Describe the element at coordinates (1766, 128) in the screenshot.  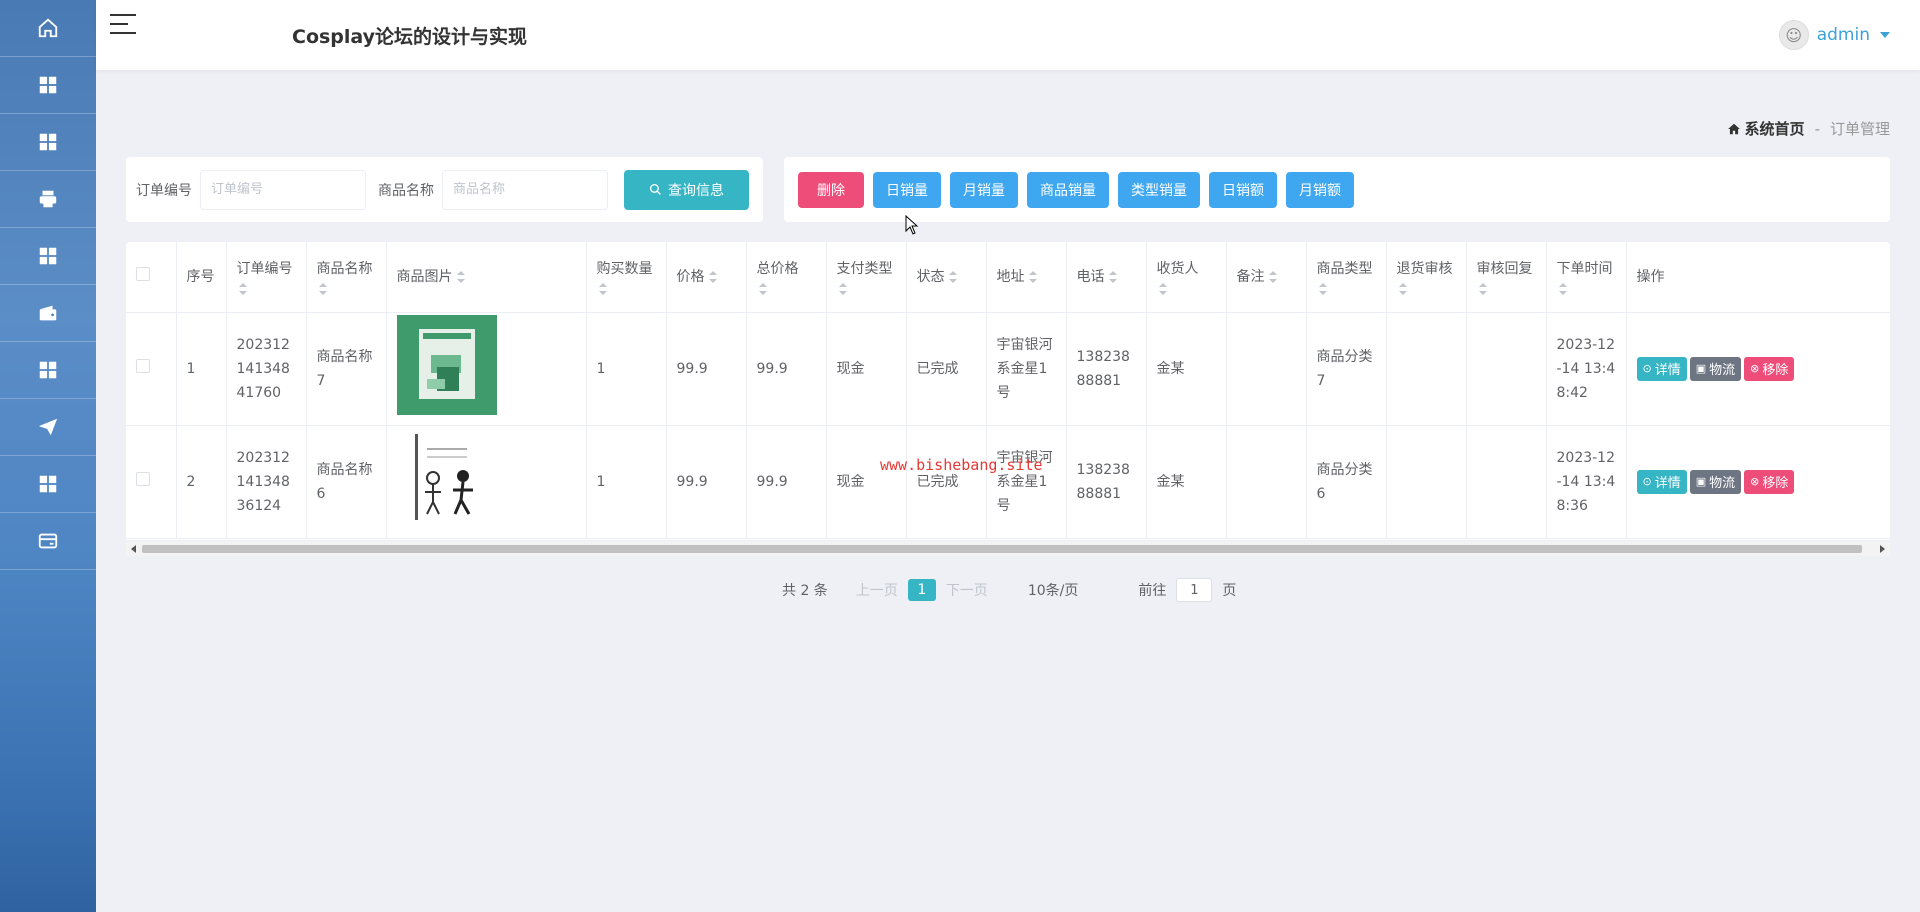
I see `breadcrumb-home: 系统首页` at that location.